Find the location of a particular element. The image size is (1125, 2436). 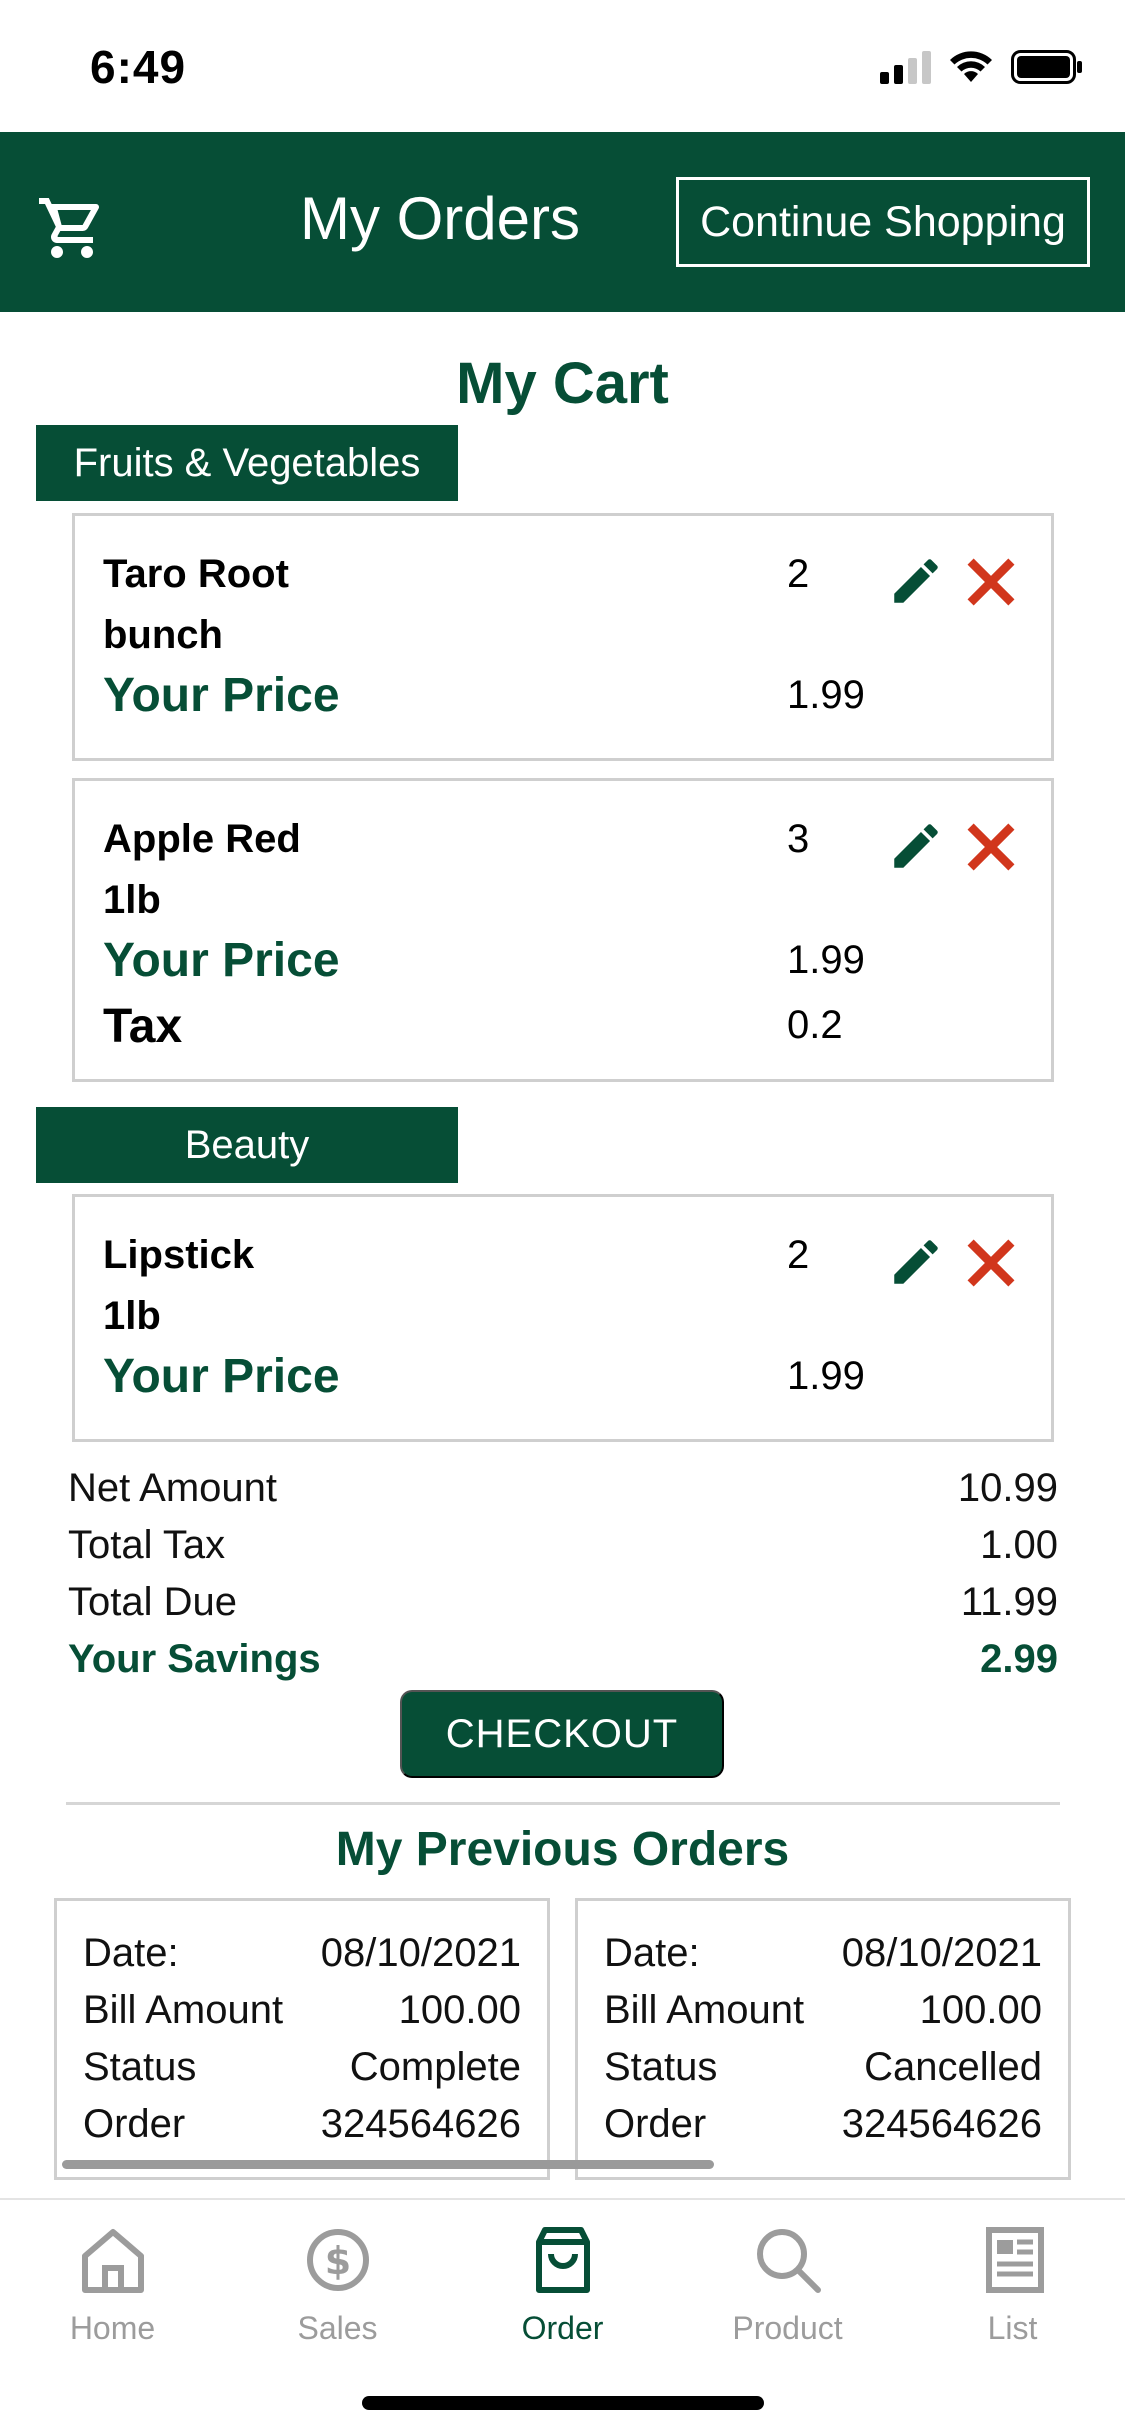

horizontal-scrollbar is located at coordinates (388, 2164).